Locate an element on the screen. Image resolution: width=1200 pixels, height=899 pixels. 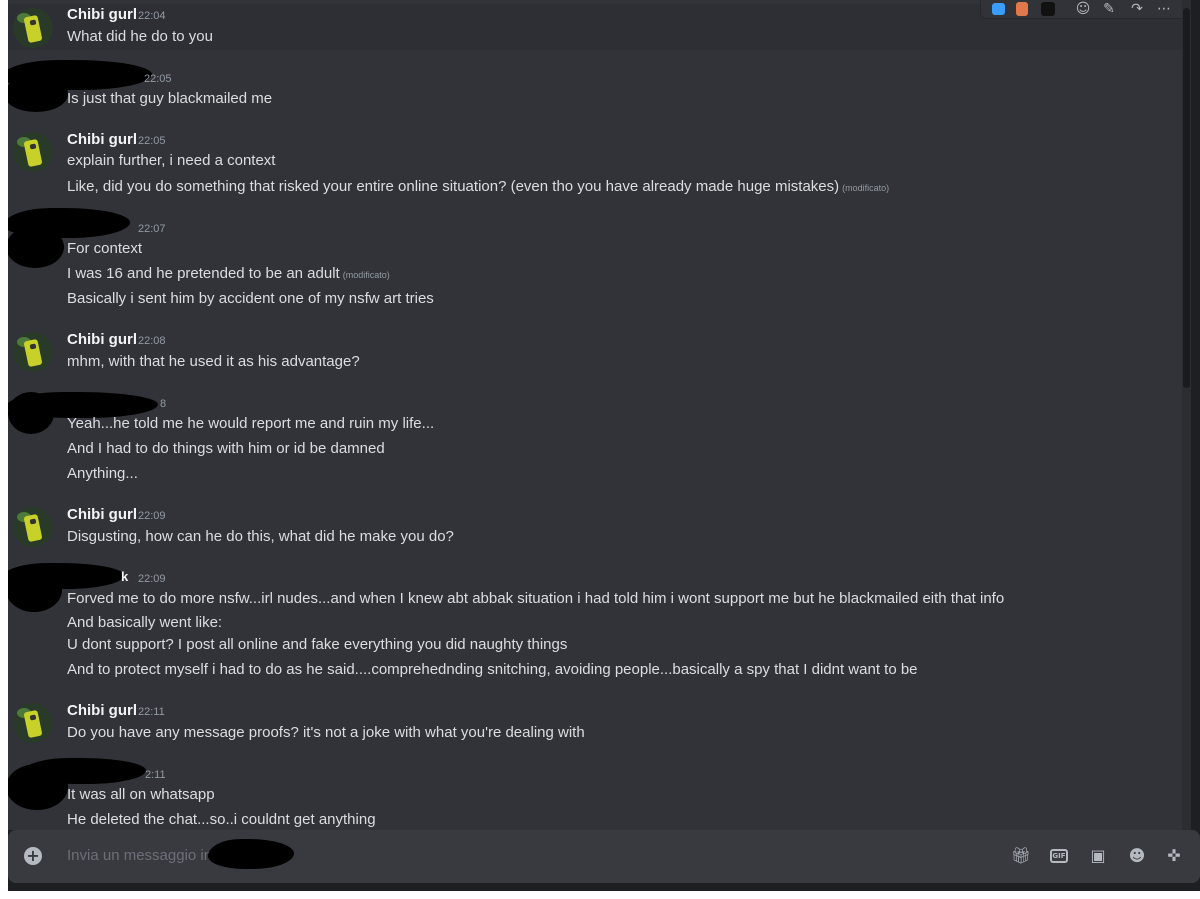
message-timestamp: 22:04 is located at coordinates (152, 16).